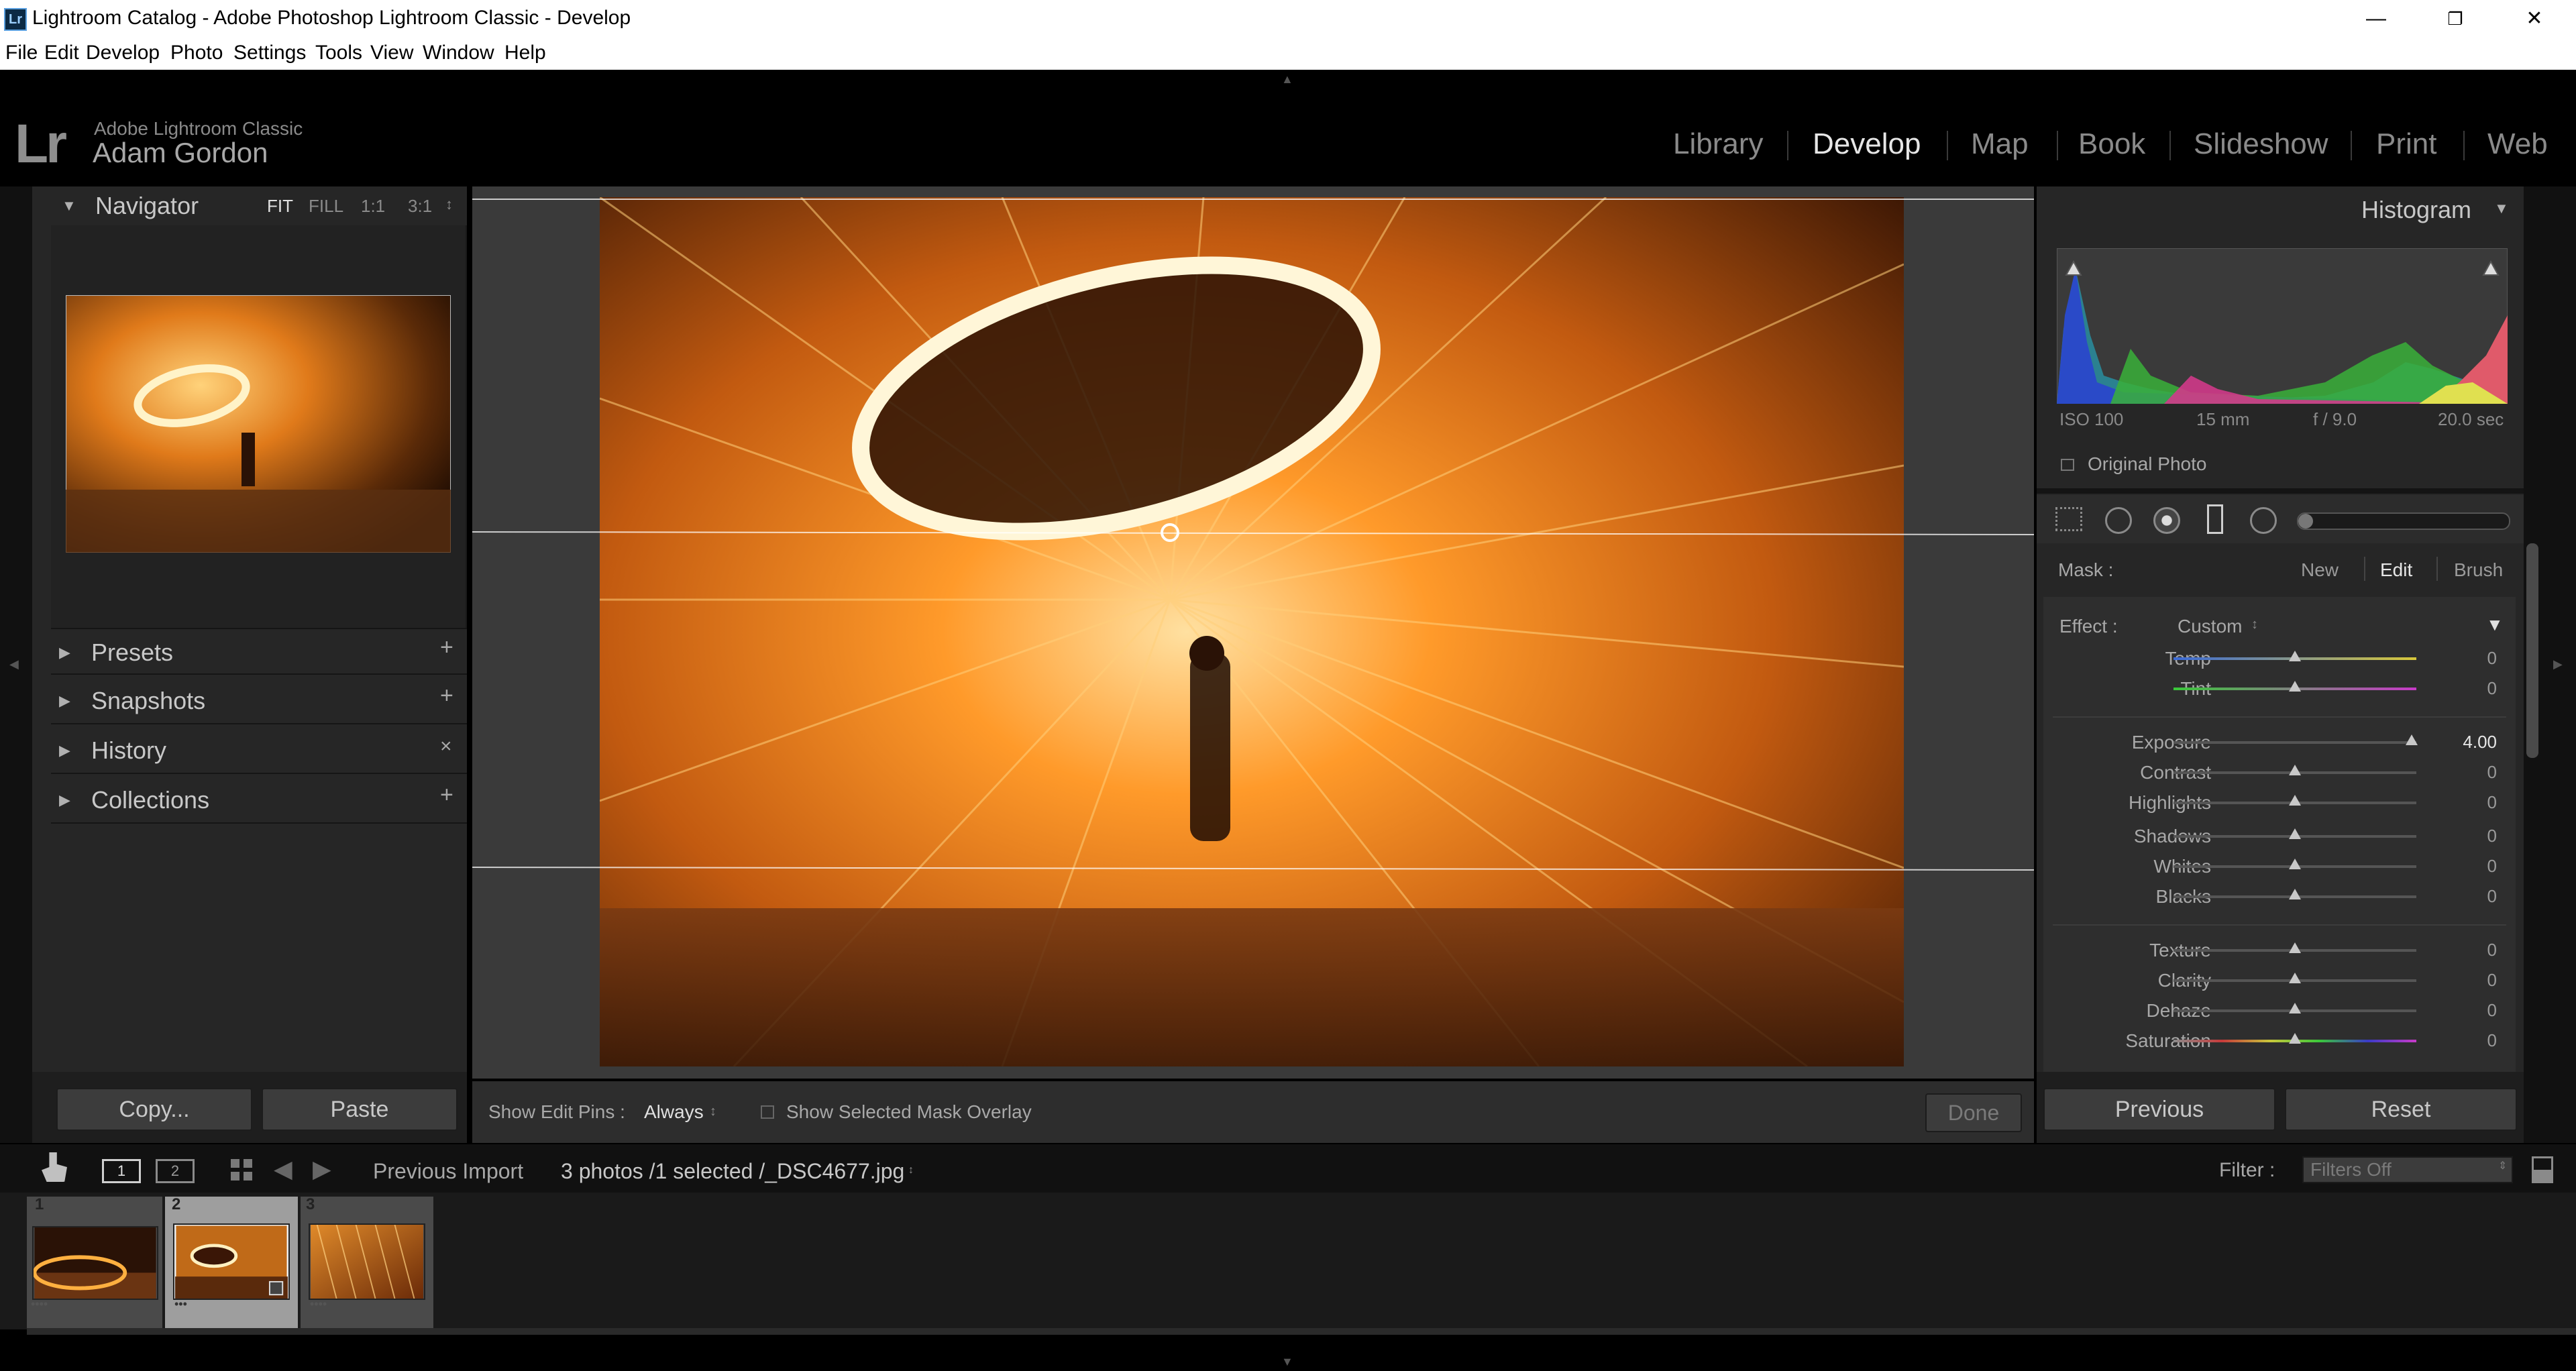  I want to click on reset-button: Reset, so click(2401, 1109).